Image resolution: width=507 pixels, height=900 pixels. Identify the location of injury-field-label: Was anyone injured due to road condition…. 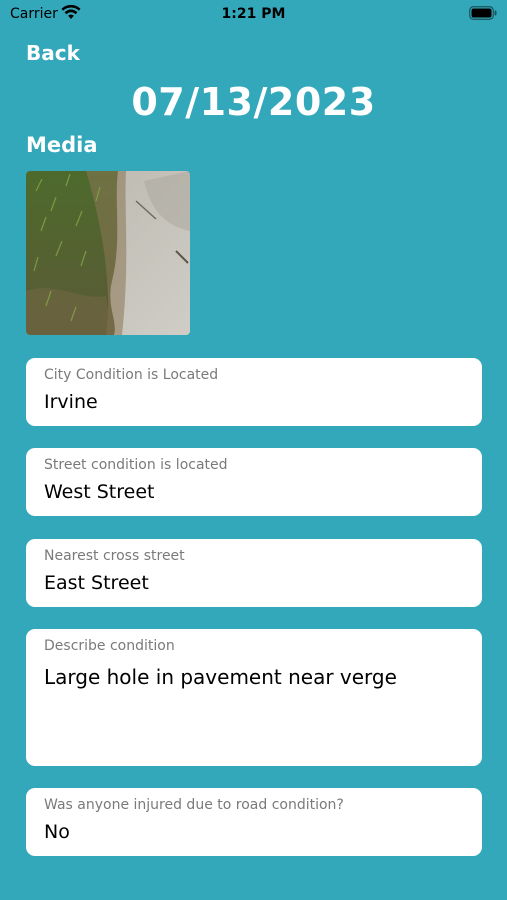
(194, 805).